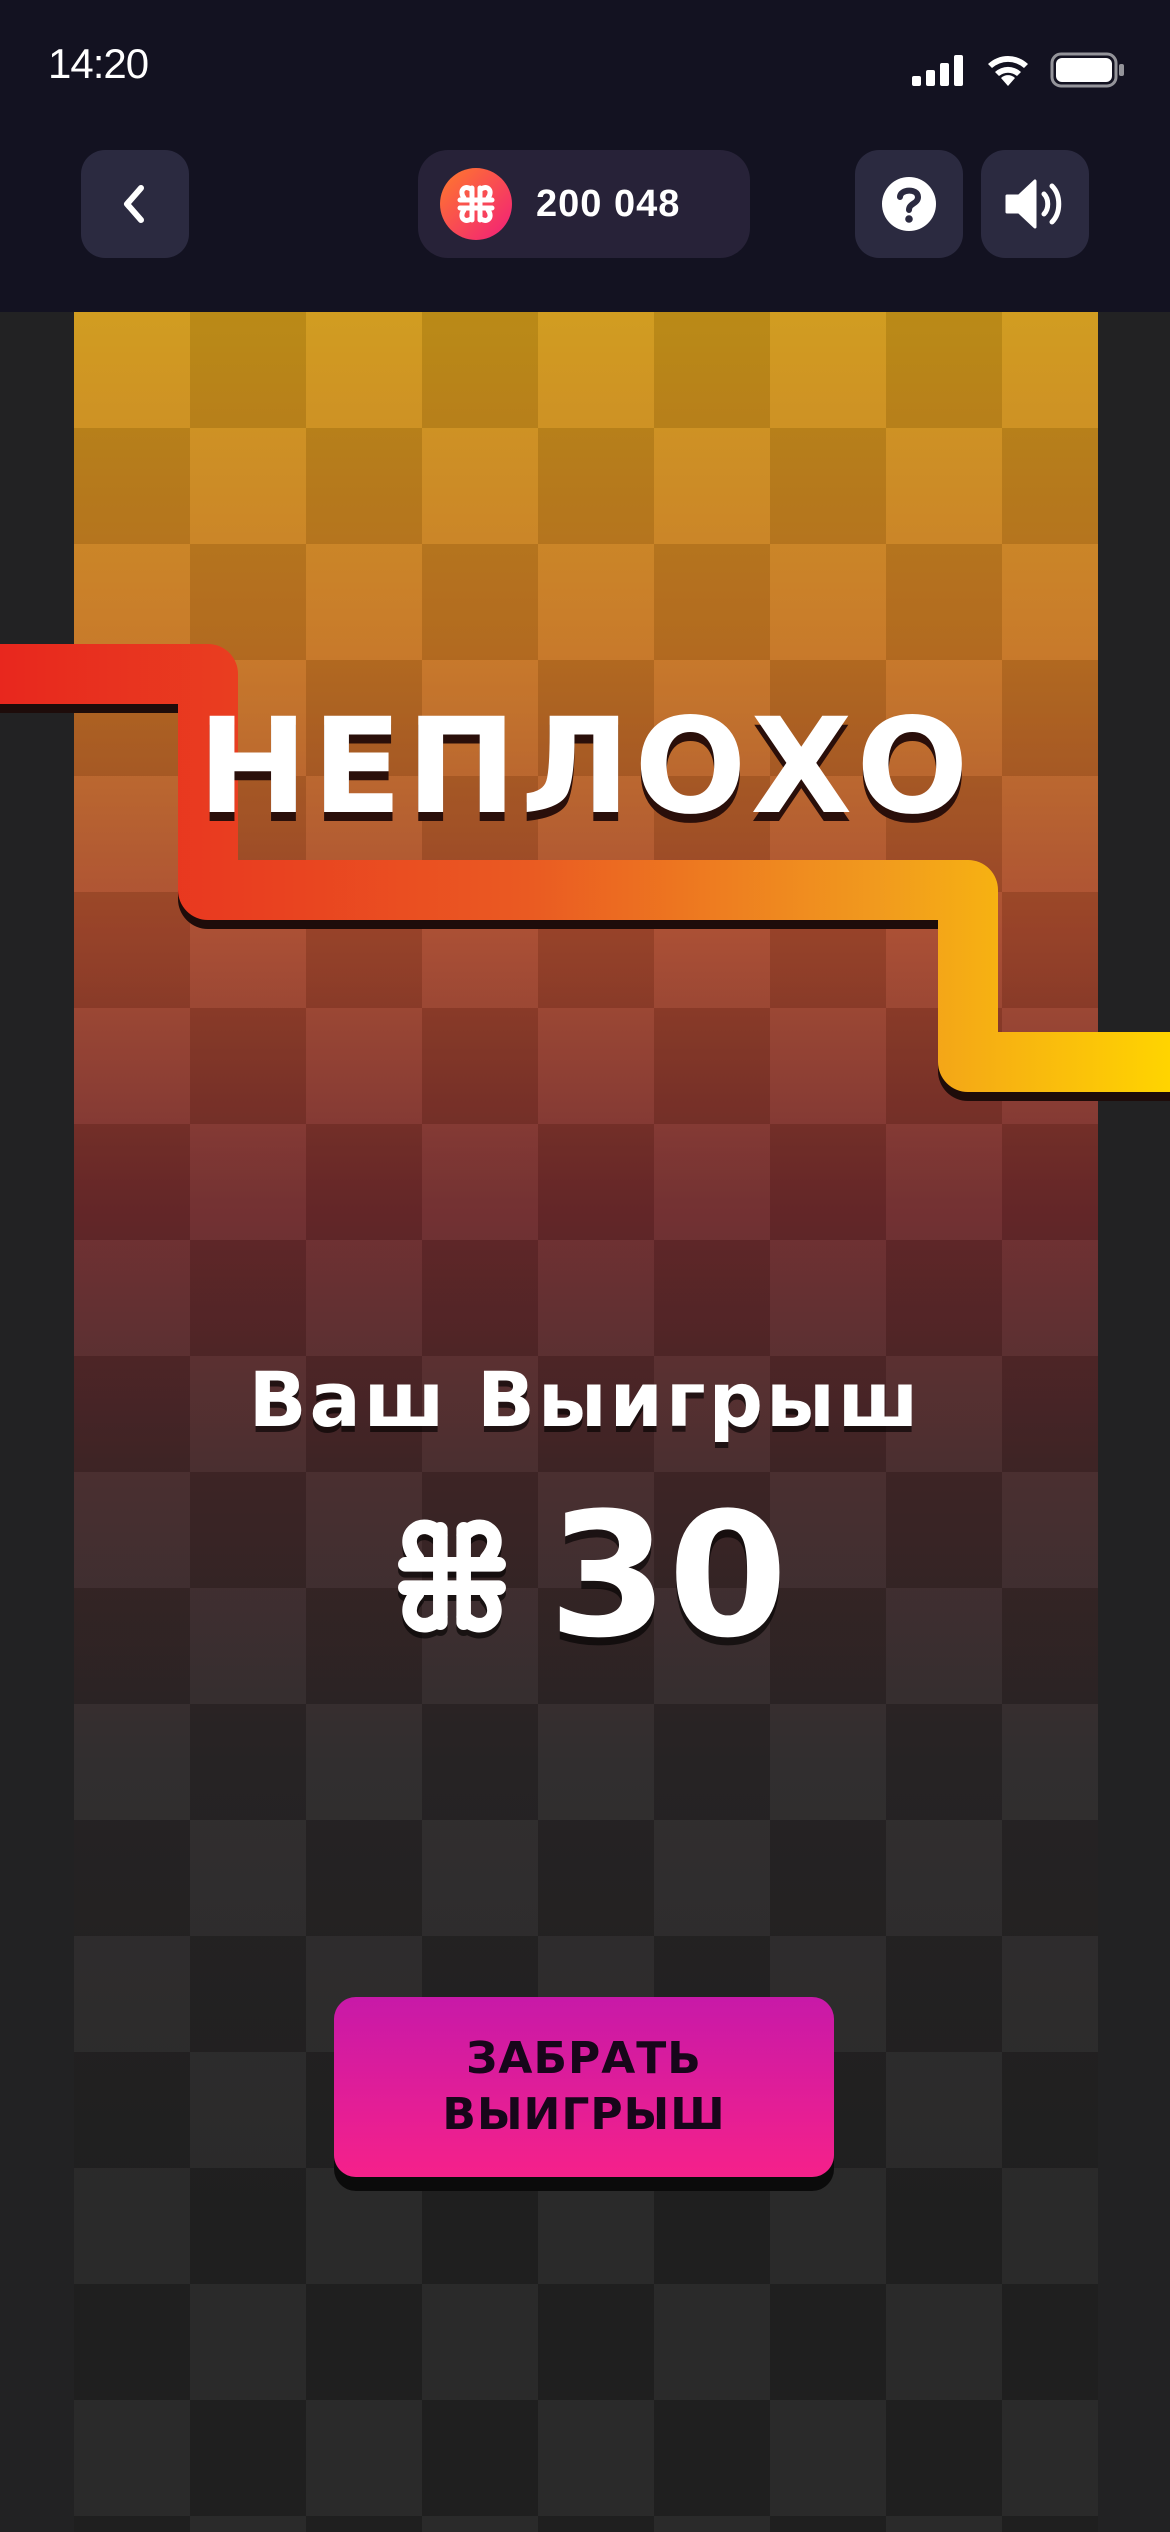  What do you see at coordinates (585, 767) in the screenshot?
I see `result-title: НЕПЛОХО` at bounding box center [585, 767].